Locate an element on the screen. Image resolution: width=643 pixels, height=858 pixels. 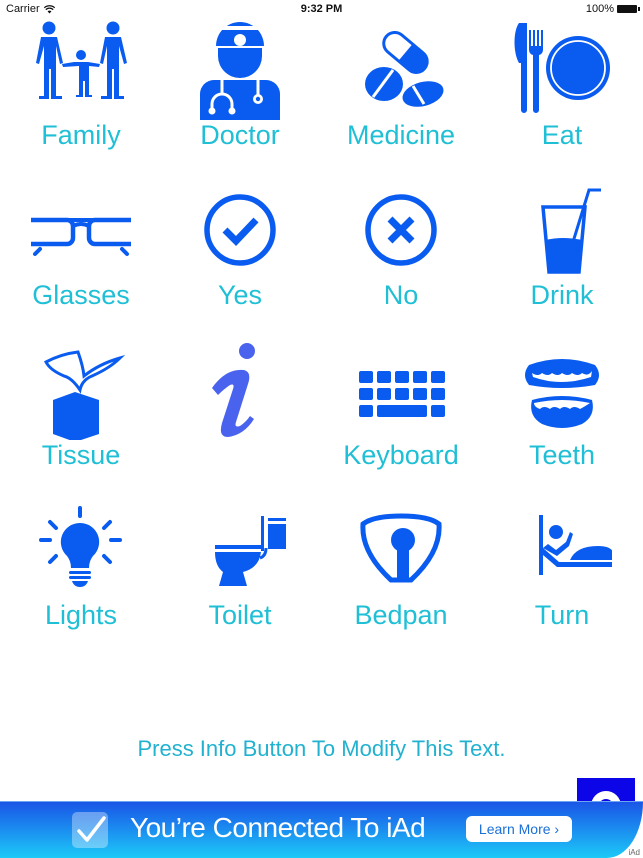
lightbulb-icon is located at coordinates (81, 550).